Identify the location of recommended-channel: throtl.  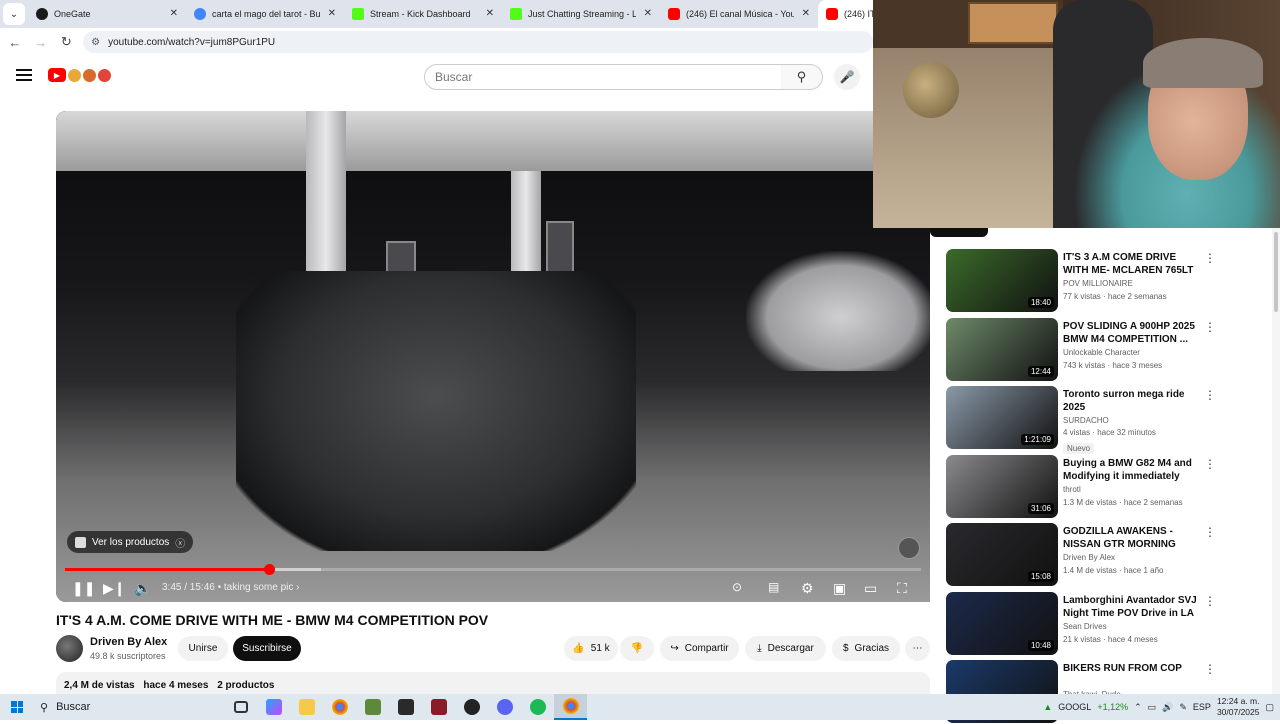
(1072, 489).